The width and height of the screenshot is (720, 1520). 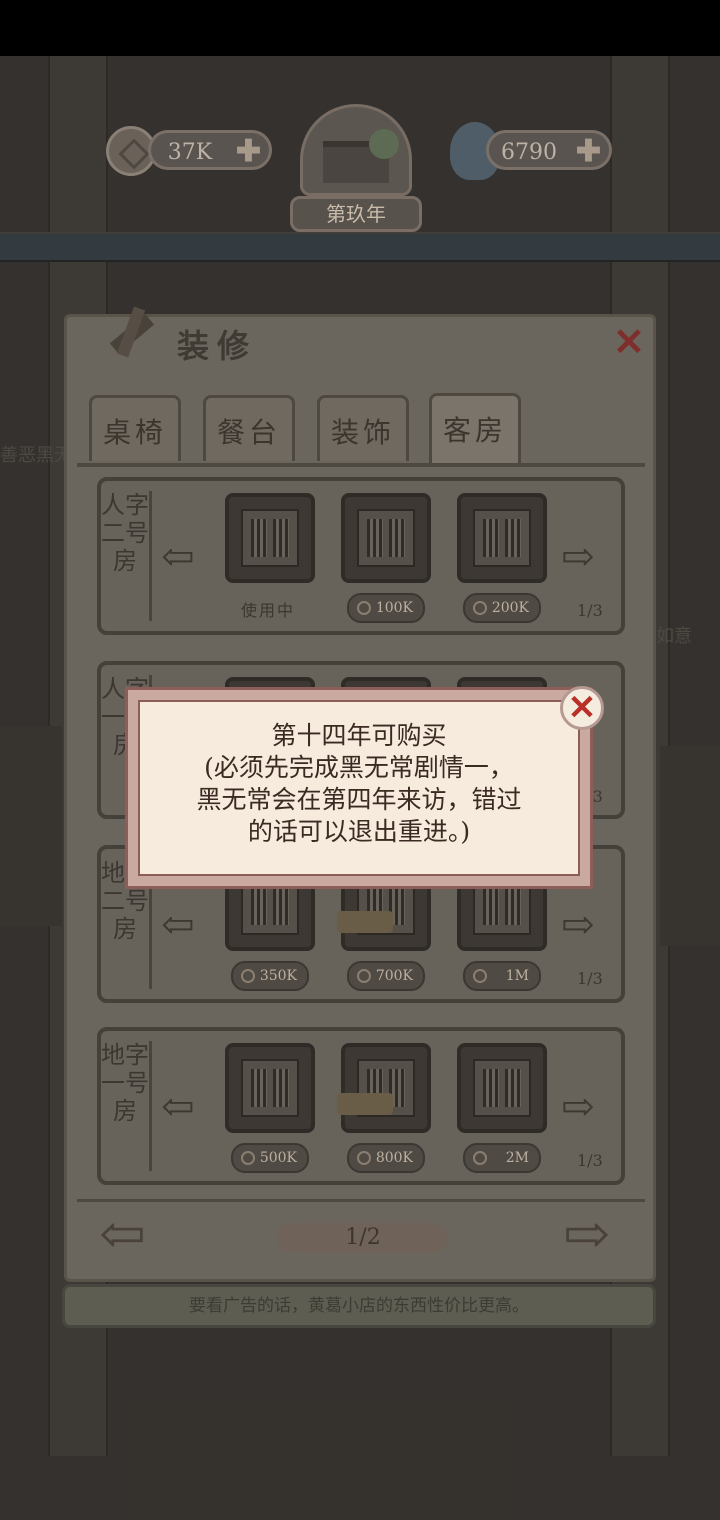 I want to click on prev-page-arrow-icon: ⇦, so click(x=122, y=1235).